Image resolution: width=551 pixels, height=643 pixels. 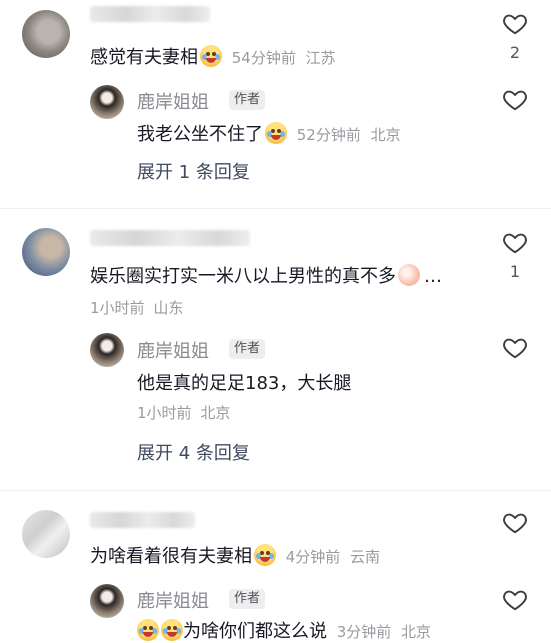 I want to click on reply-text: 为啥你们都这么说 3分钟前 北京, so click(x=284, y=630).